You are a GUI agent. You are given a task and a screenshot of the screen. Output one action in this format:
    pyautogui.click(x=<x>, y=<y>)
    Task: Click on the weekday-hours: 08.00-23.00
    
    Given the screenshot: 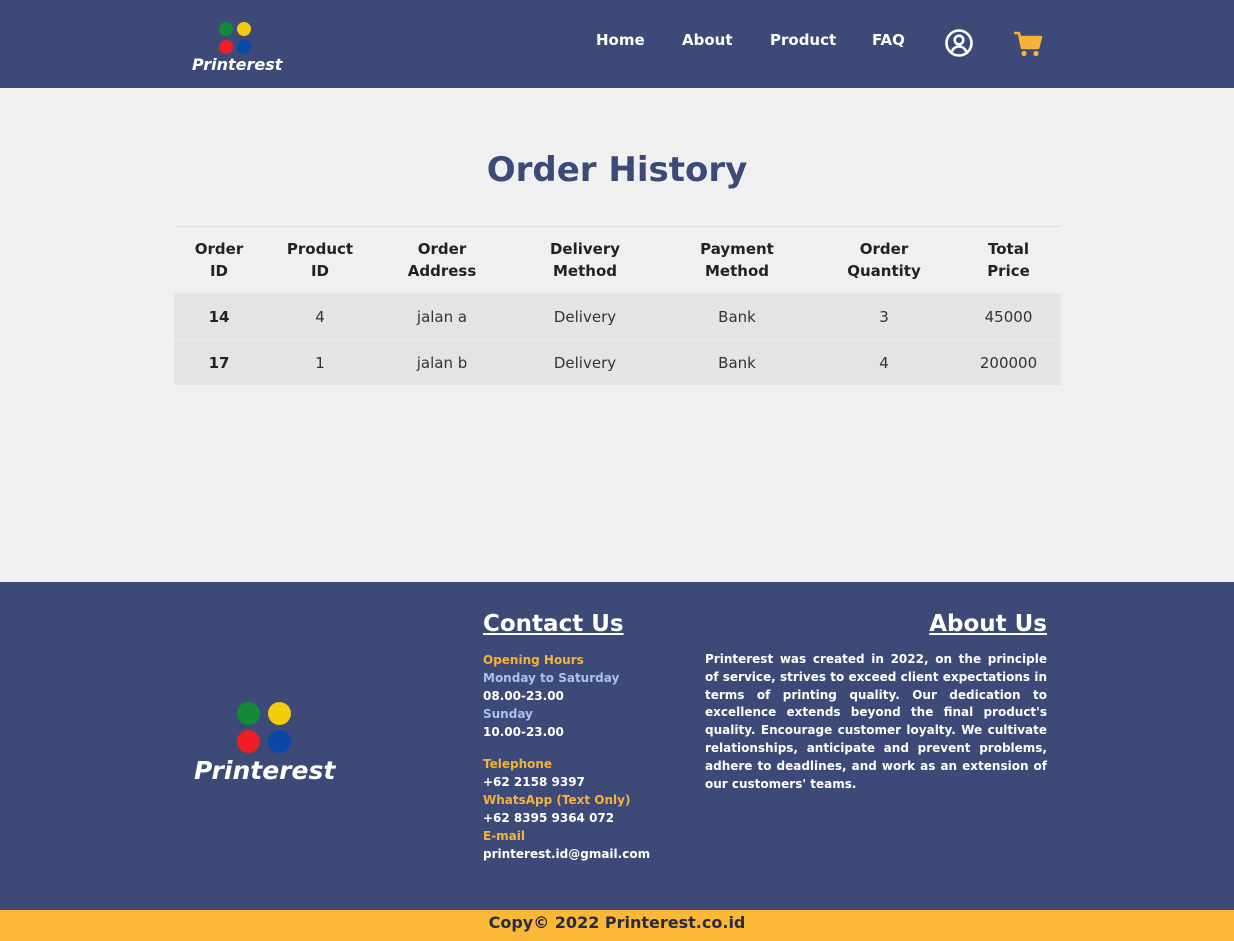 What is the action you would take?
    pyautogui.click(x=523, y=696)
    